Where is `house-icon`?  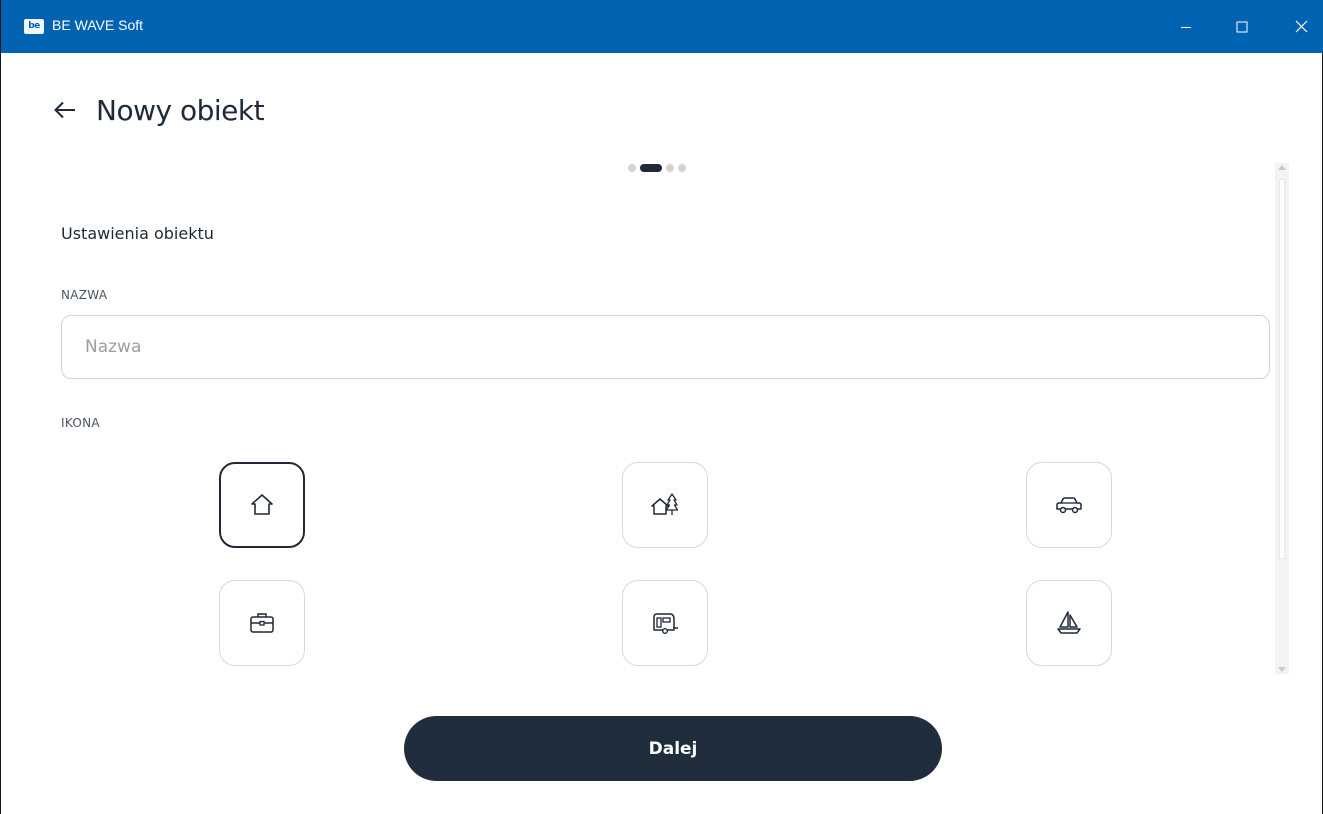 house-icon is located at coordinates (262, 504).